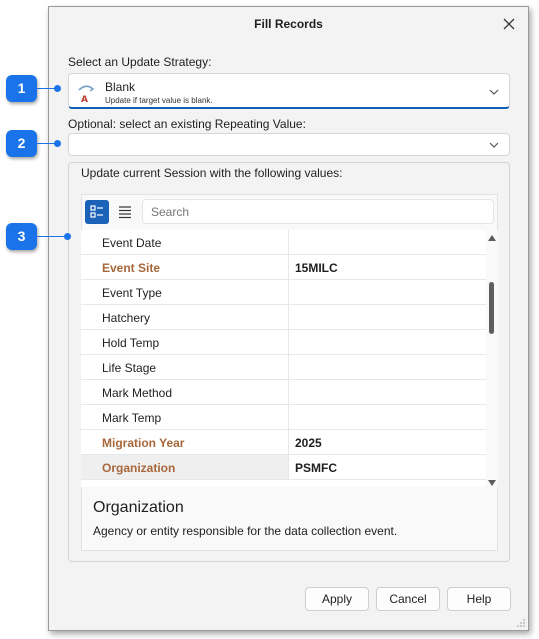  I want to click on cancel-button: Cancel, so click(408, 599).